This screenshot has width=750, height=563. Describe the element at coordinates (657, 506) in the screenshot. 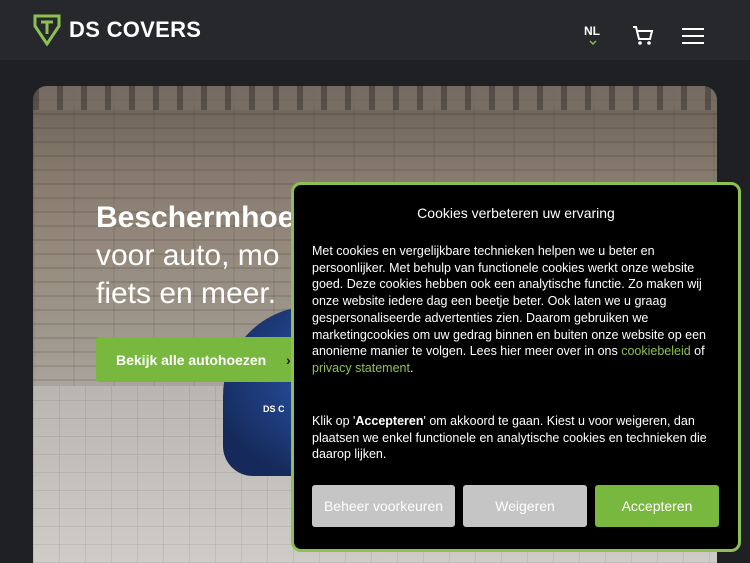

I see `accept-button: Accepteren` at that location.